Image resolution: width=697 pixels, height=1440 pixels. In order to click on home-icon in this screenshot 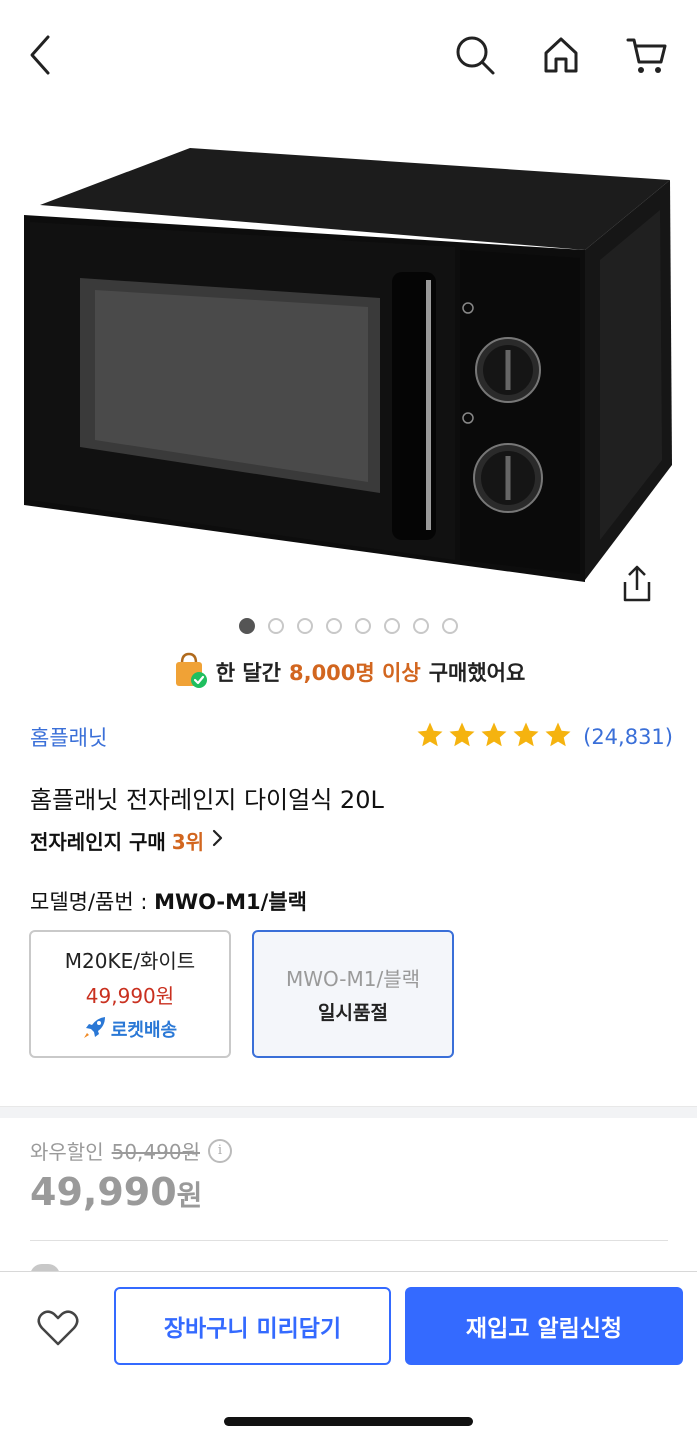, I will do `click(561, 55)`.